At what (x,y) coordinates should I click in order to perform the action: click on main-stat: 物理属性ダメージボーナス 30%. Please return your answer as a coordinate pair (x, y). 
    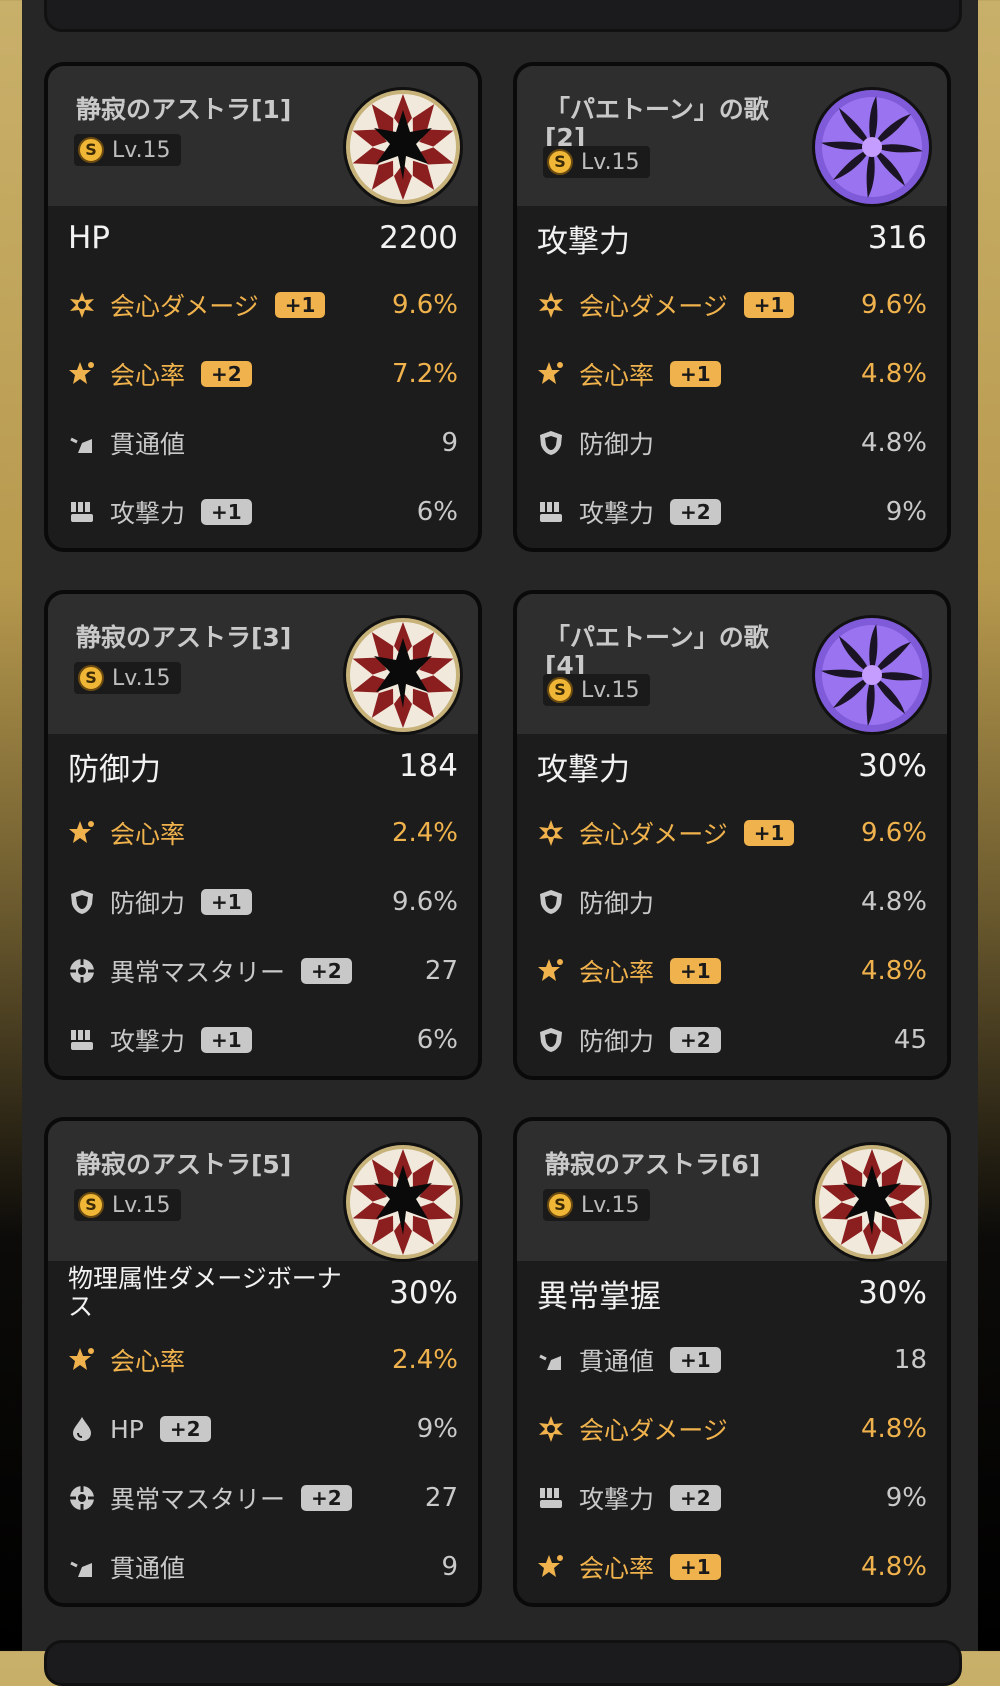
    Looking at the image, I should click on (263, 1293).